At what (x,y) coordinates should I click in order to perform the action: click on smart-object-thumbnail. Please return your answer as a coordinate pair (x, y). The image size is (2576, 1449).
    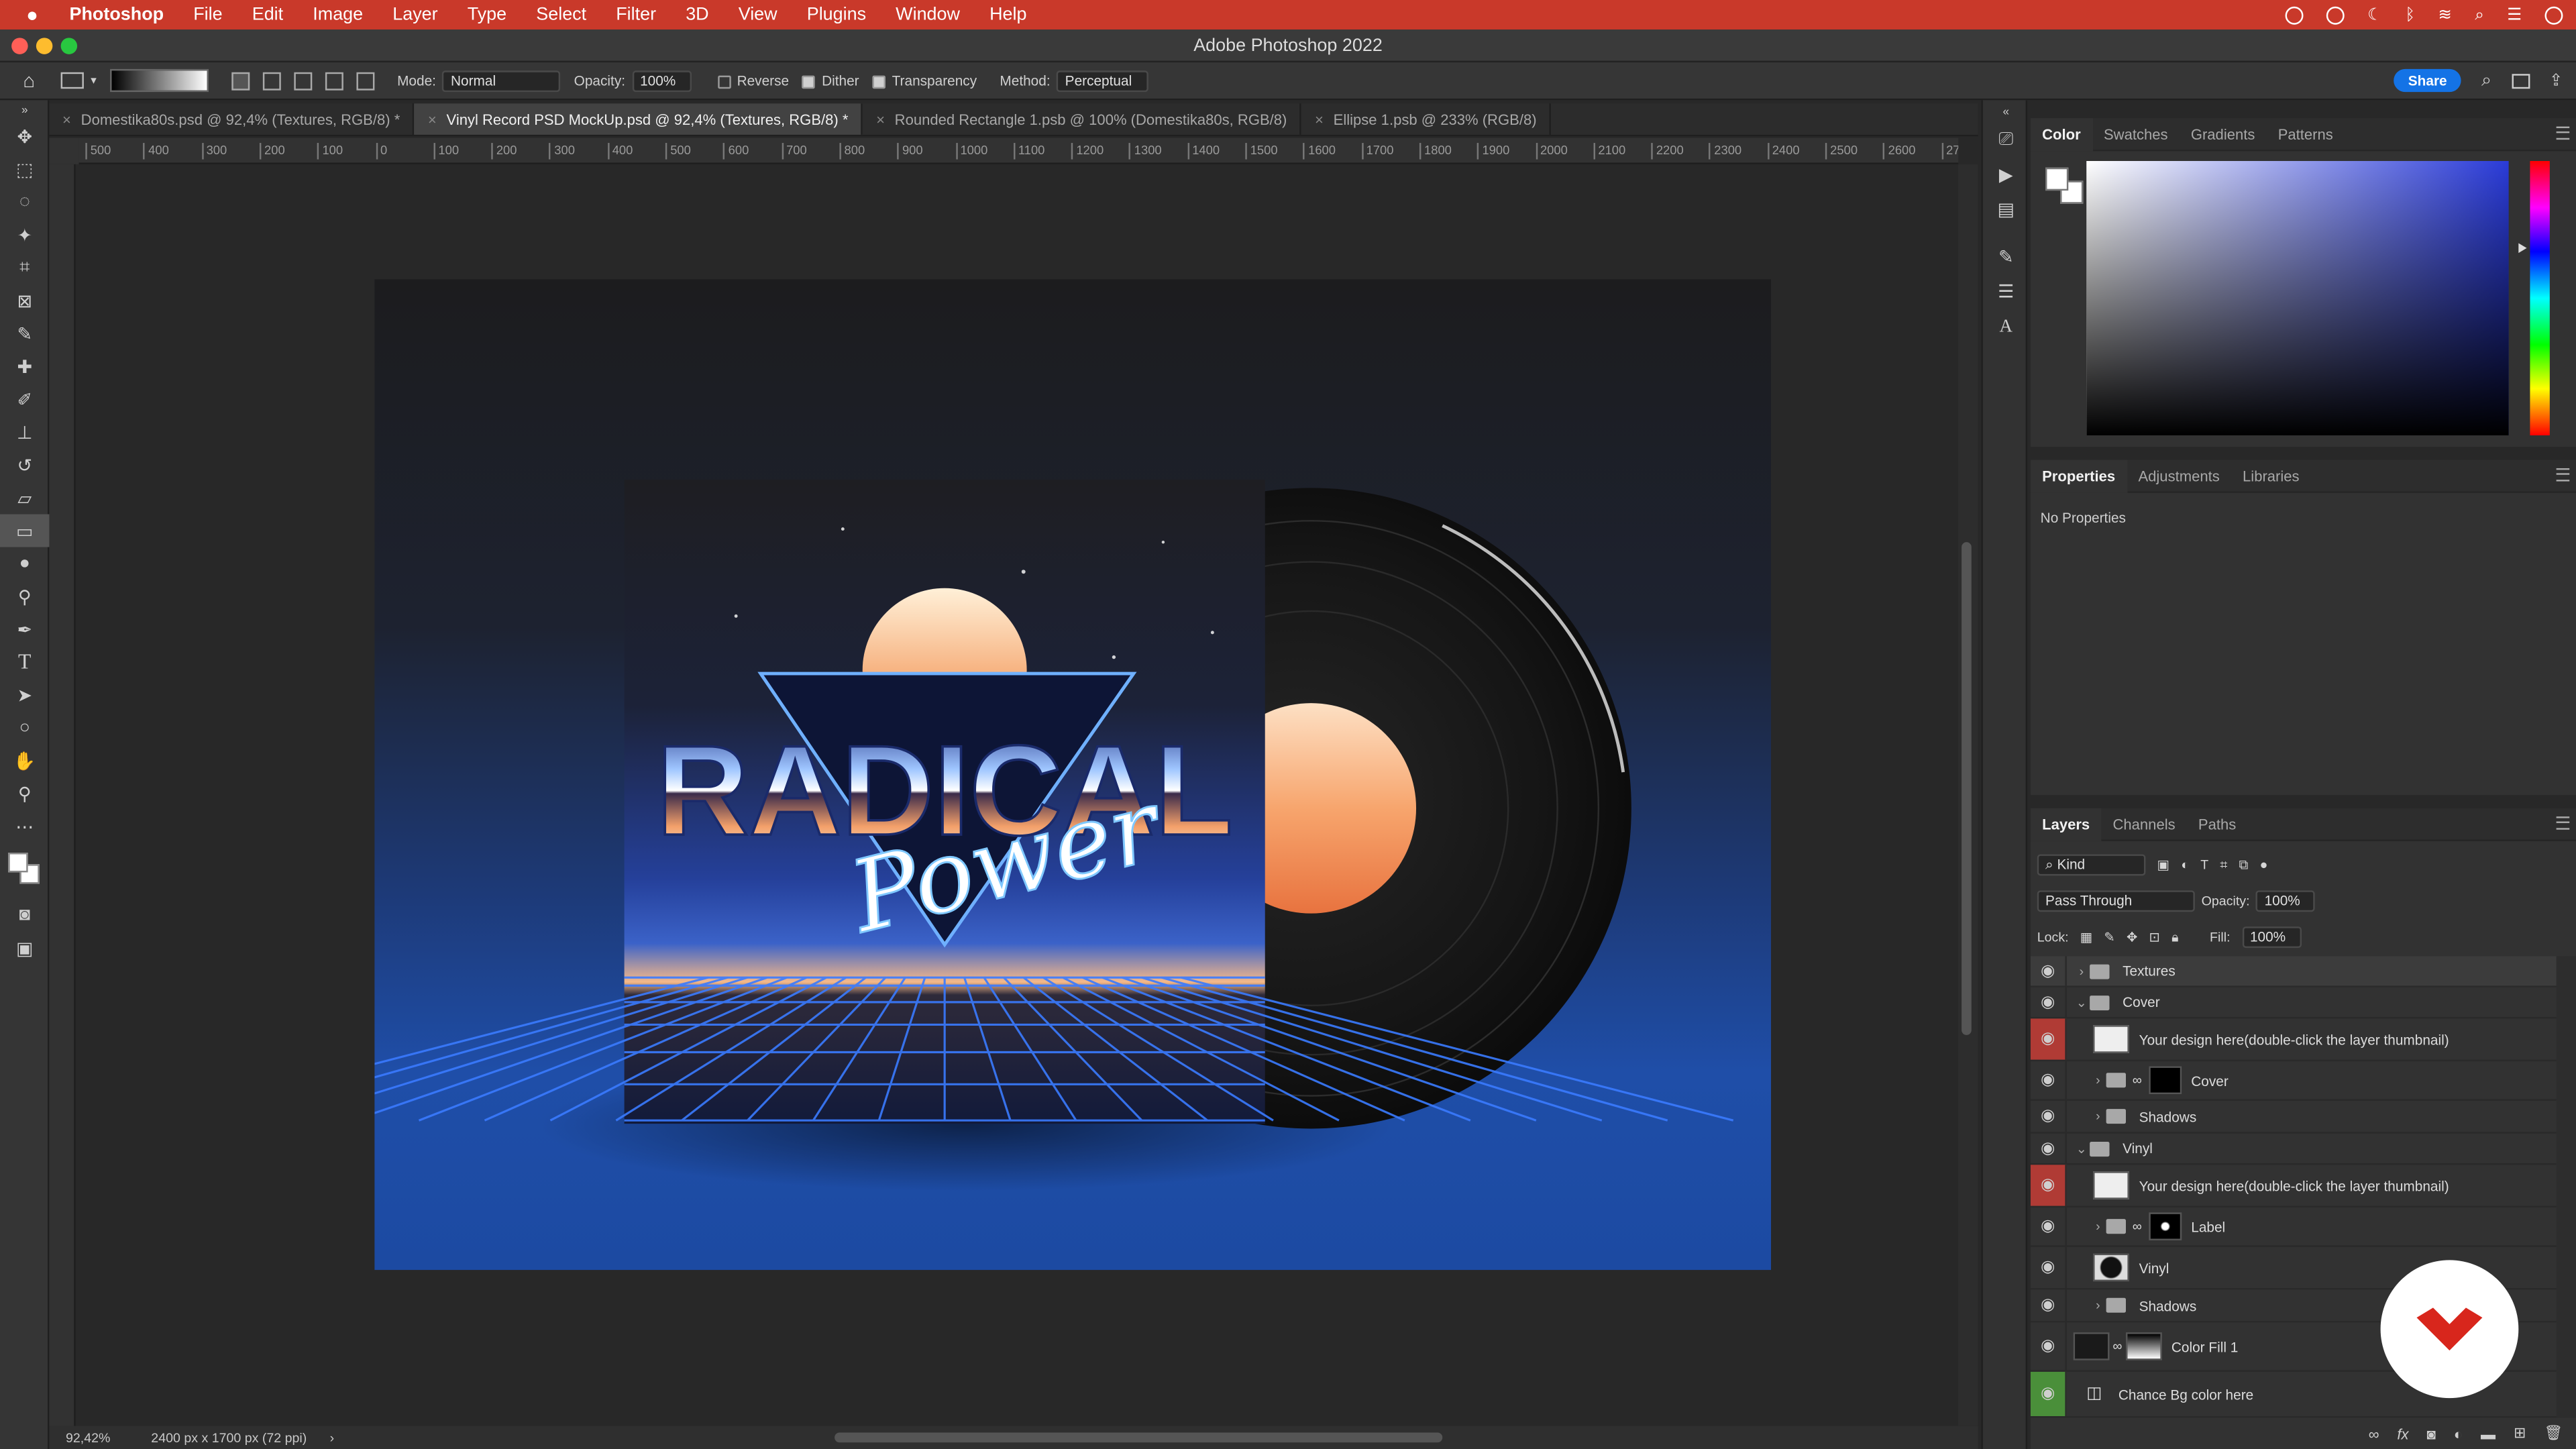
    Looking at the image, I should click on (2111, 1185).